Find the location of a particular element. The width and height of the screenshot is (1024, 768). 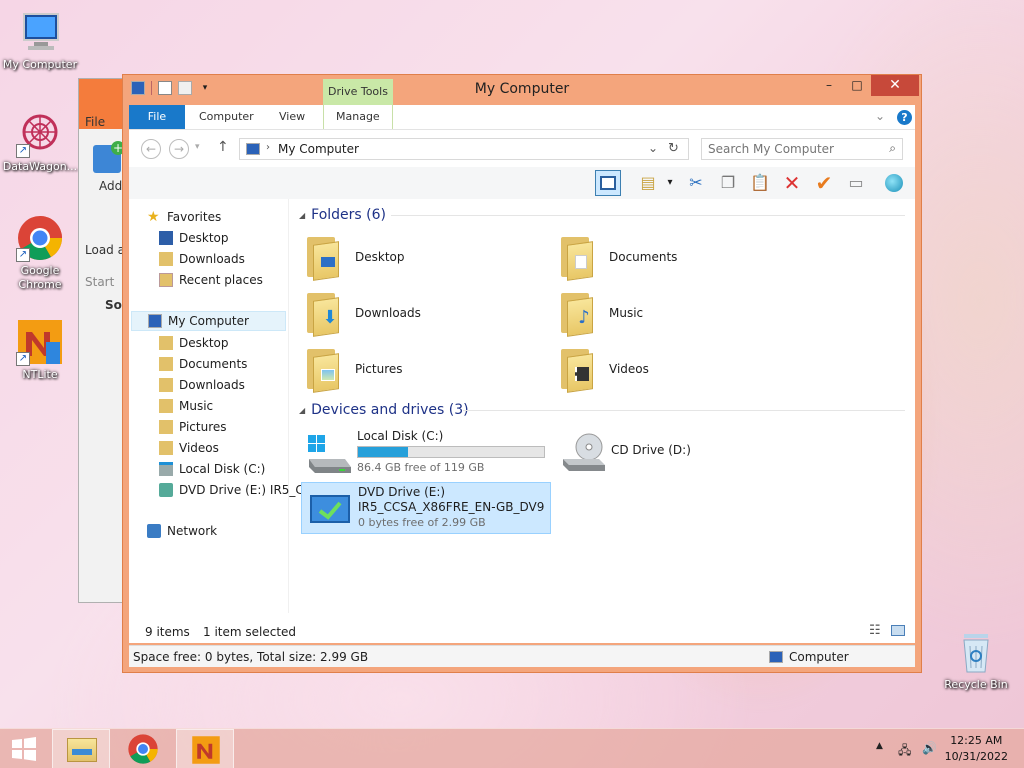

paste-icon: 📋 is located at coordinates (760, 183).